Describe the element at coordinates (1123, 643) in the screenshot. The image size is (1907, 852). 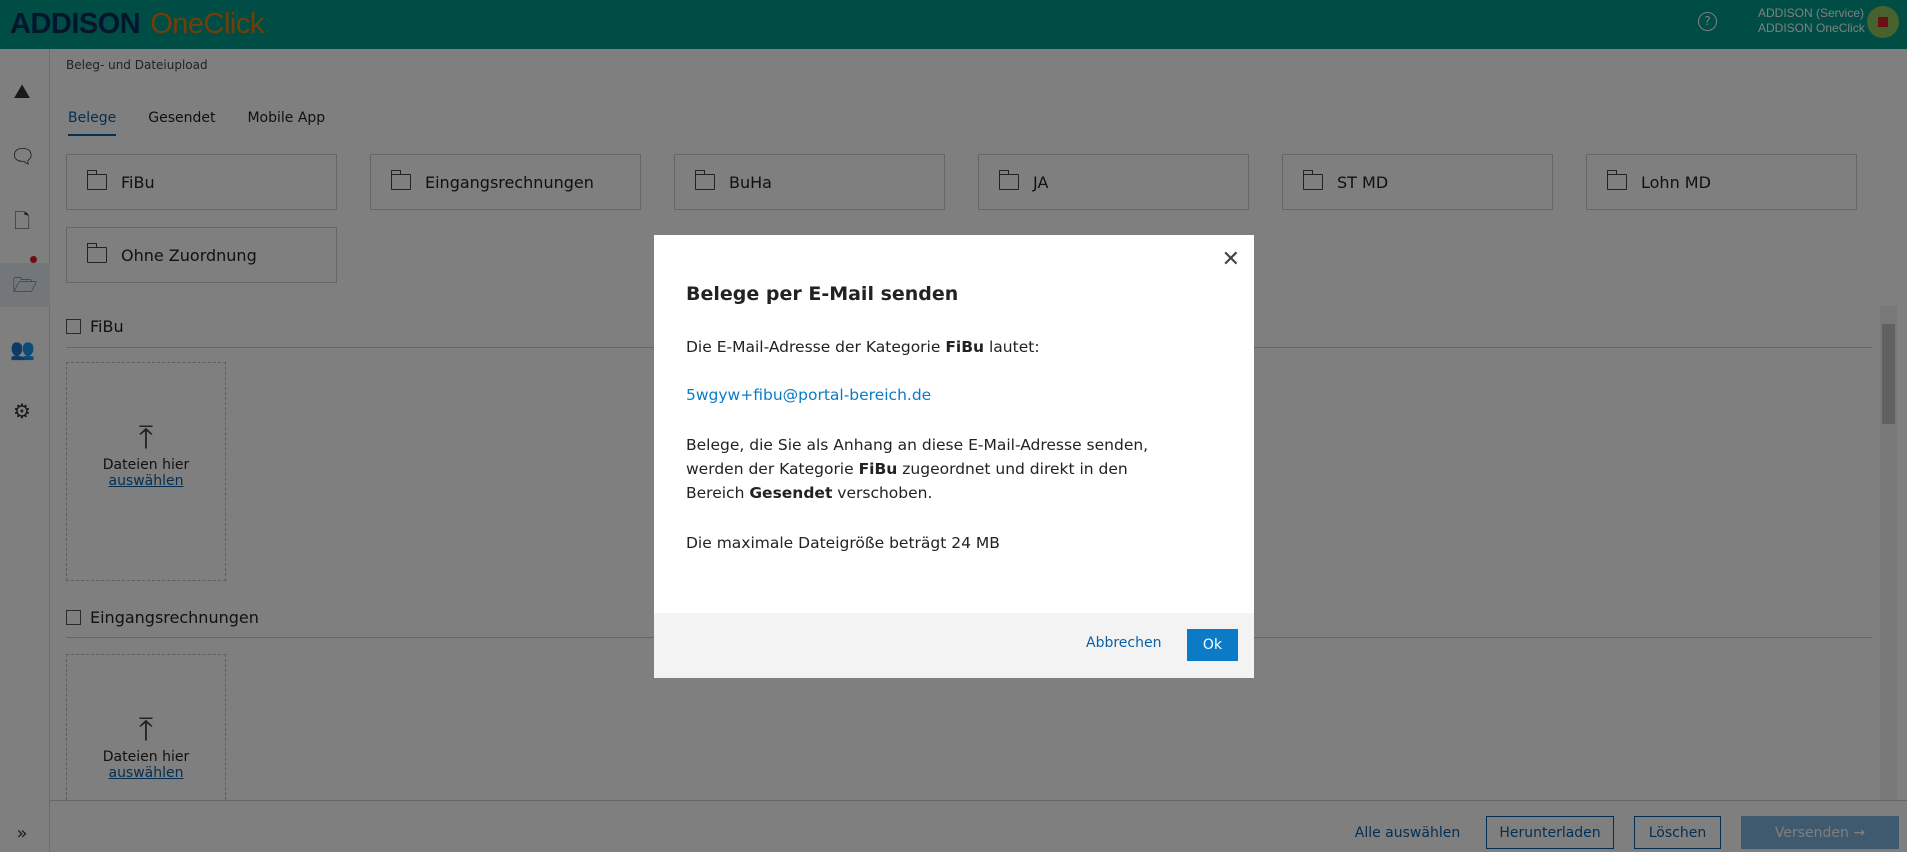
I see `cancel-button: Abbrechen` at that location.